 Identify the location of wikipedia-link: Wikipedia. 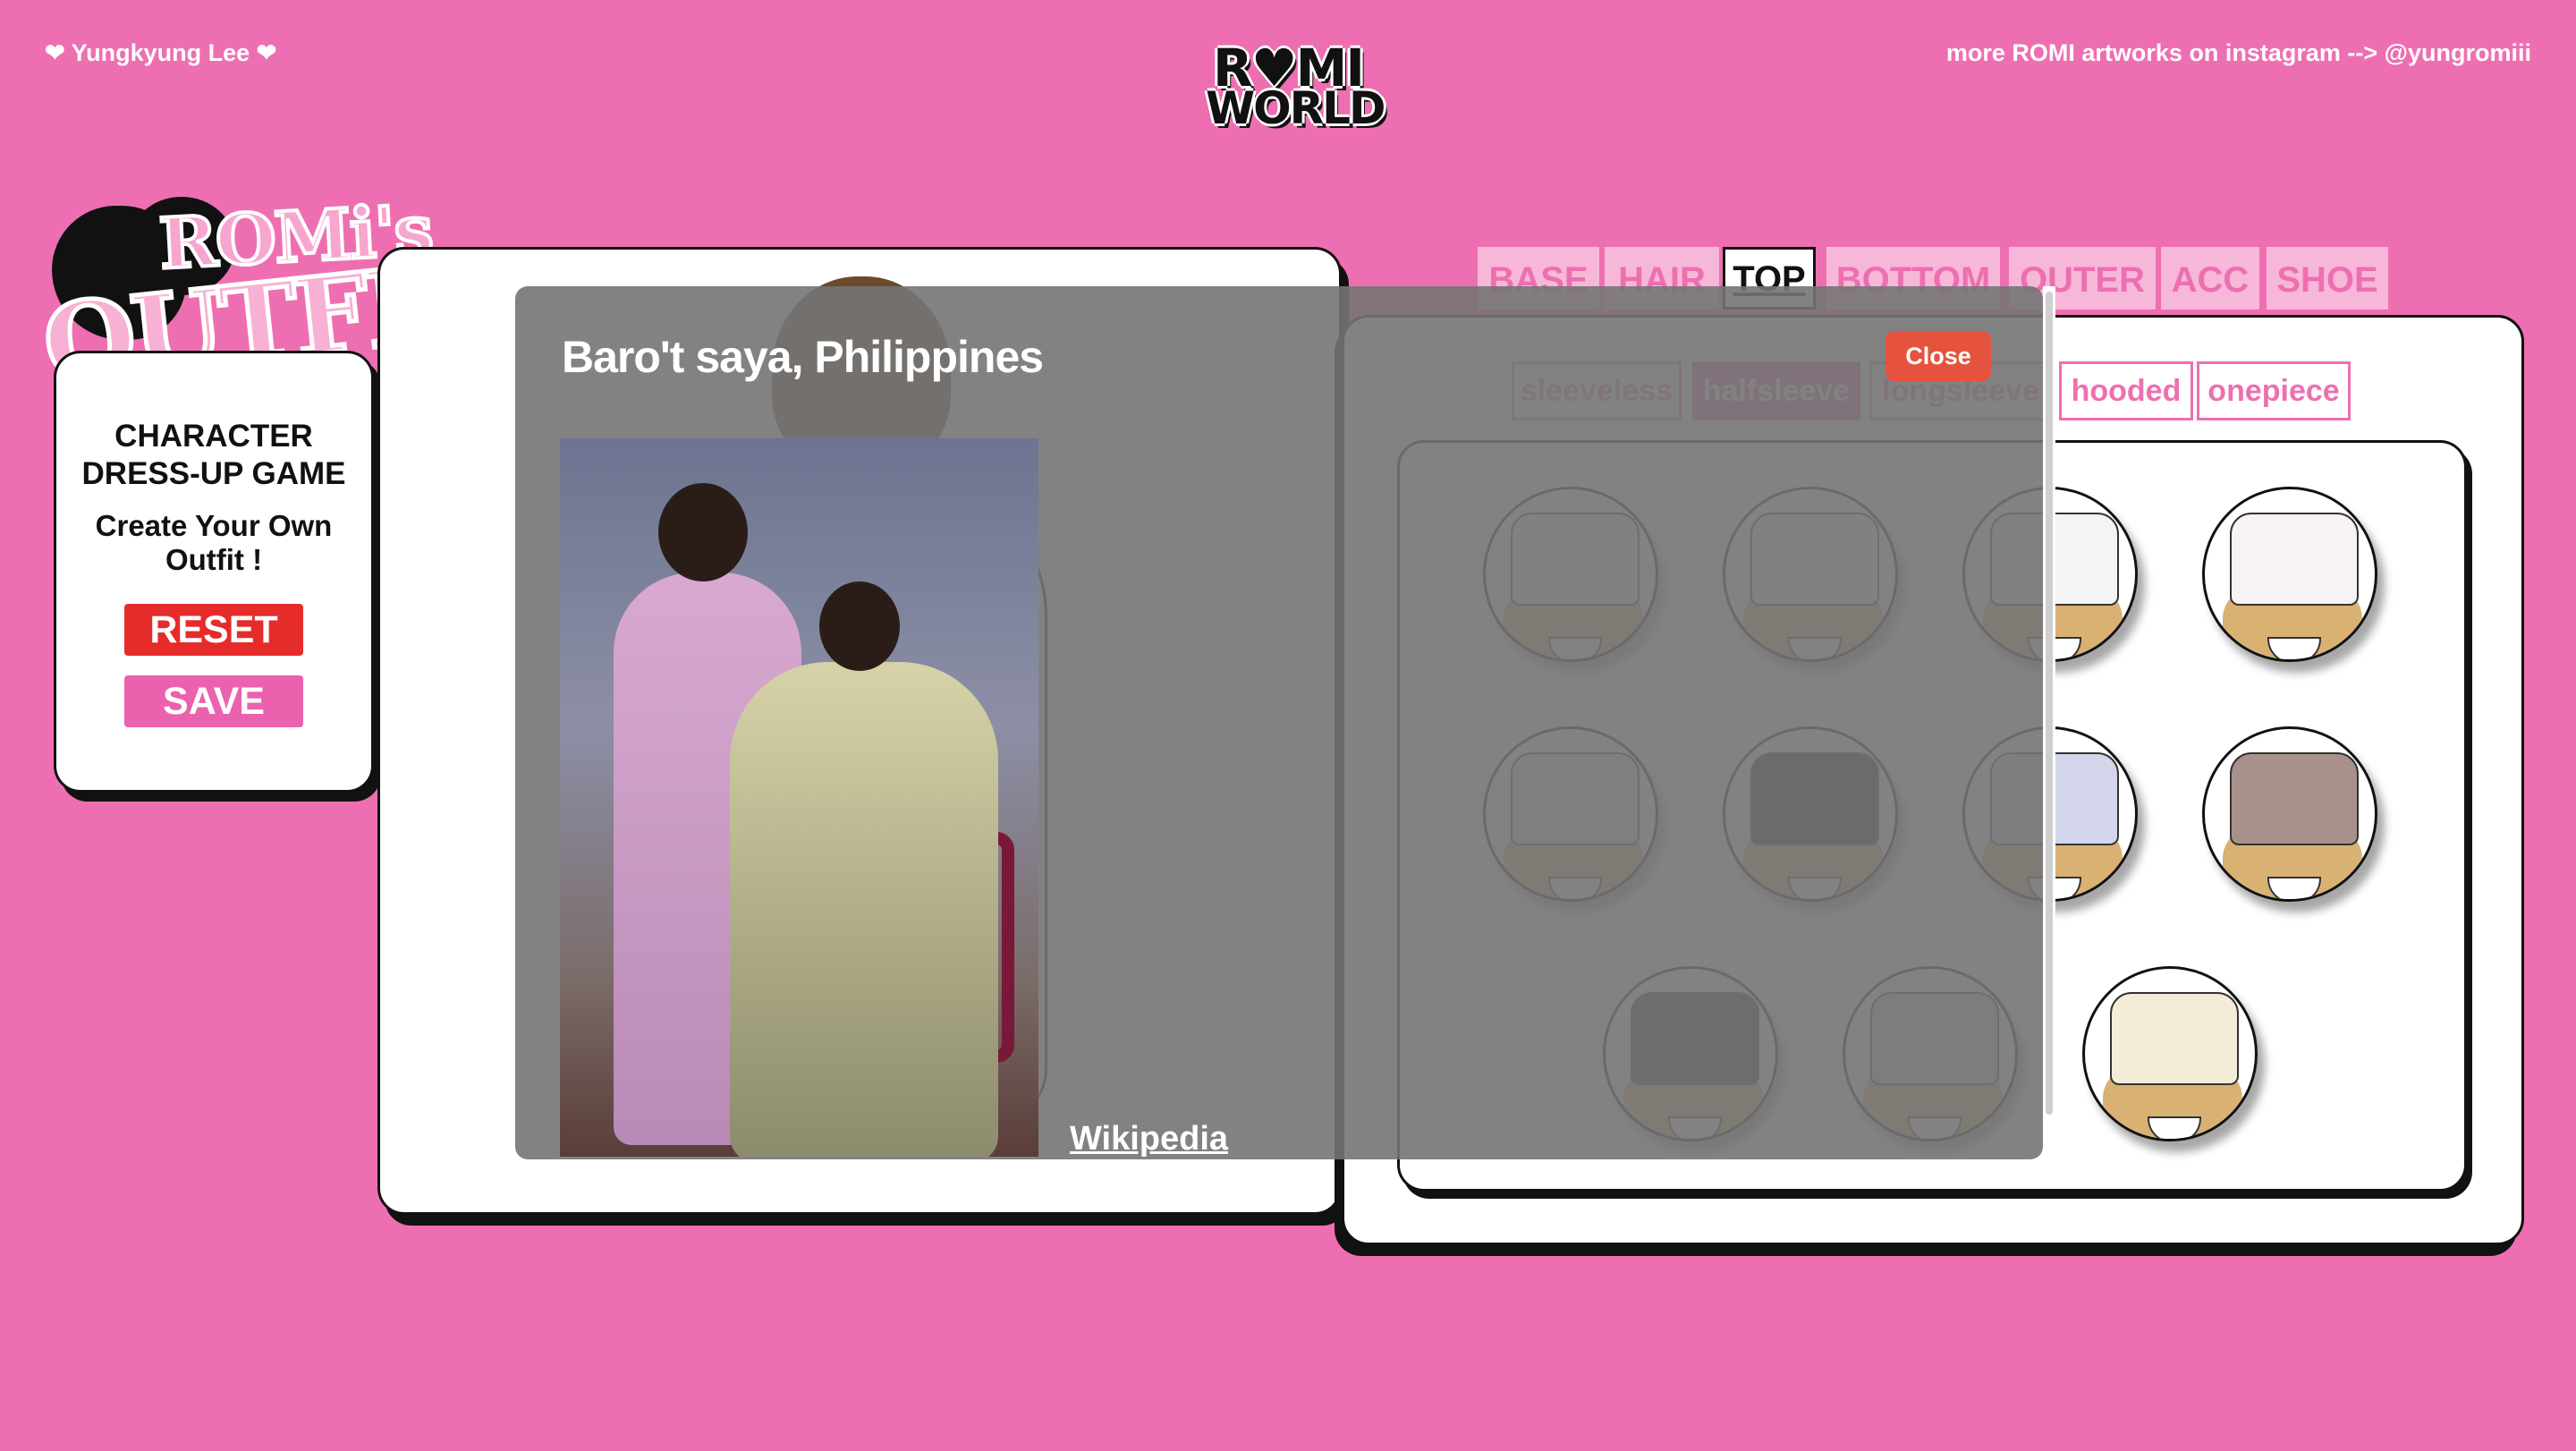
(1149, 1139).